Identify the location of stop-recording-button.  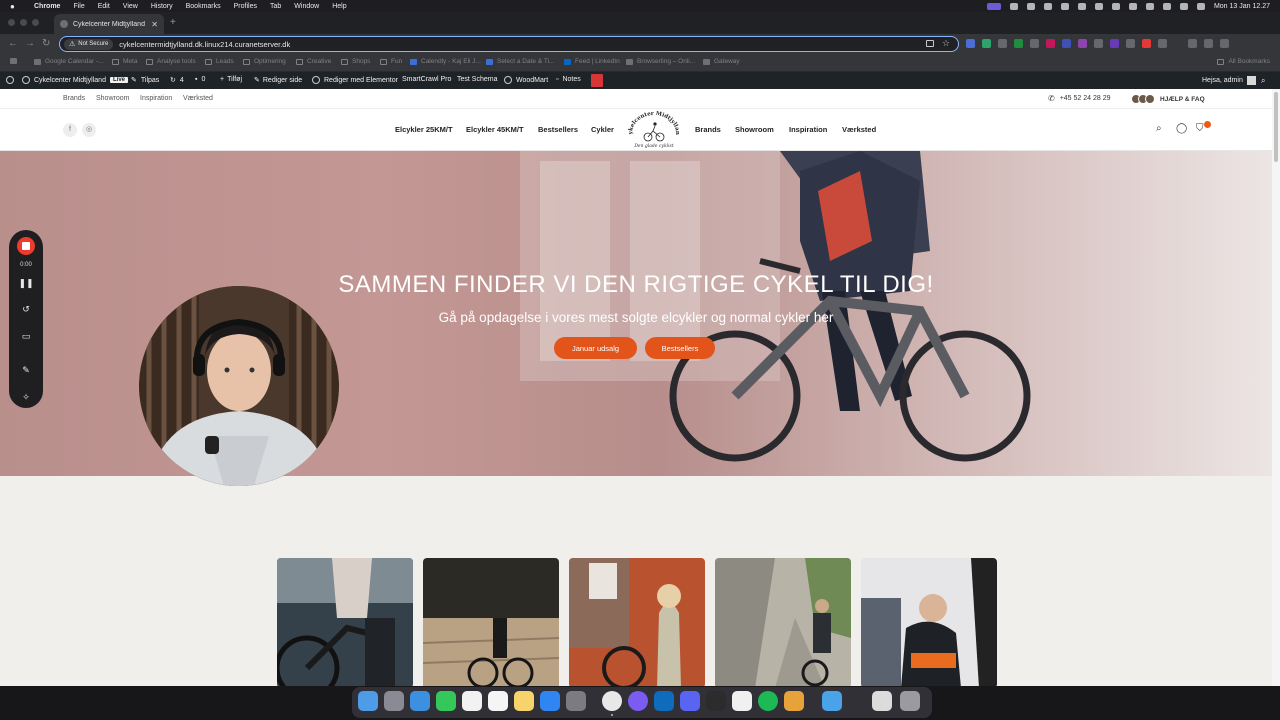
(26, 246).